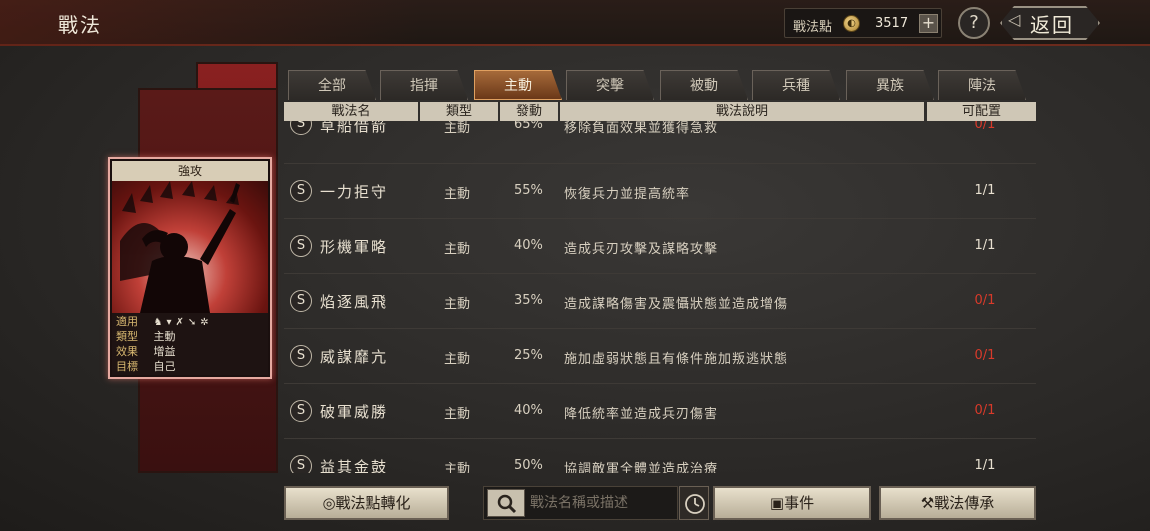 The height and width of the screenshot is (531, 1150). Describe the element at coordinates (964, 503) in the screenshot. I see `inherit-tactic-label: 戰法傳承` at that location.